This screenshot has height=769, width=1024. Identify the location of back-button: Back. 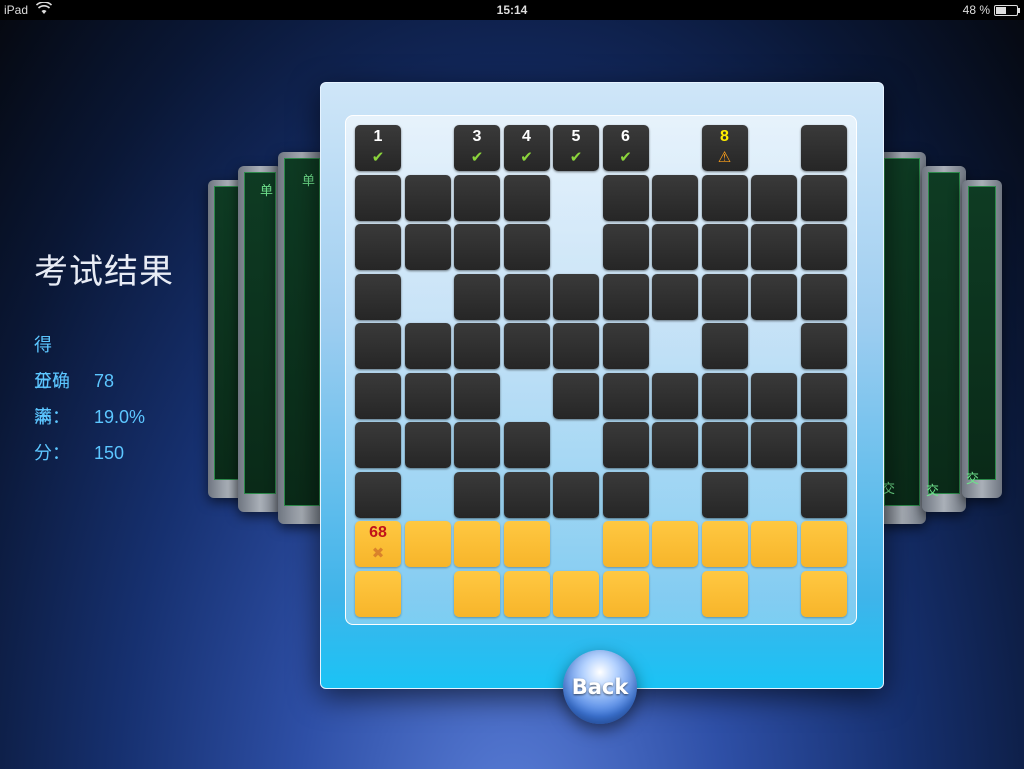
(600, 687).